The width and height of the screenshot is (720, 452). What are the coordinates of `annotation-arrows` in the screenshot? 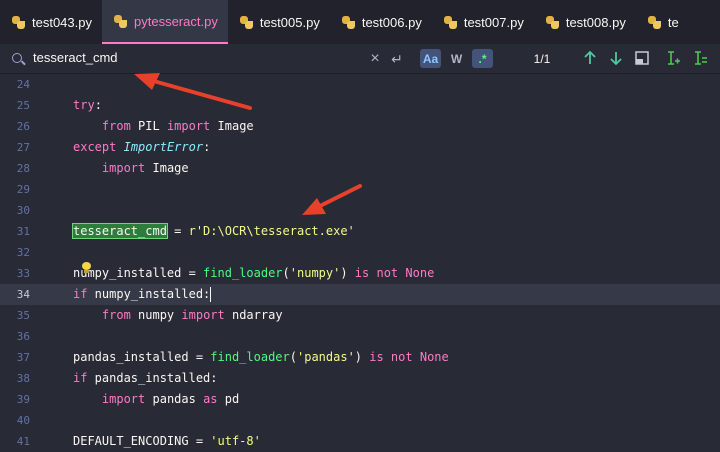 It's located at (248, 144).